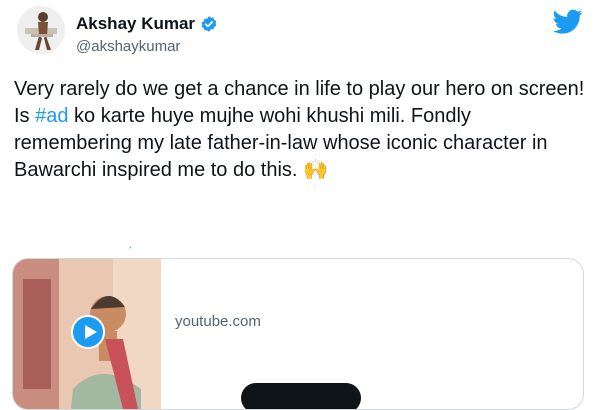 This screenshot has height=410, width=600. What do you see at coordinates (51, 116) in the screenshot?
I see `hashtag-link: #ad` at bounding box center [51, 116].